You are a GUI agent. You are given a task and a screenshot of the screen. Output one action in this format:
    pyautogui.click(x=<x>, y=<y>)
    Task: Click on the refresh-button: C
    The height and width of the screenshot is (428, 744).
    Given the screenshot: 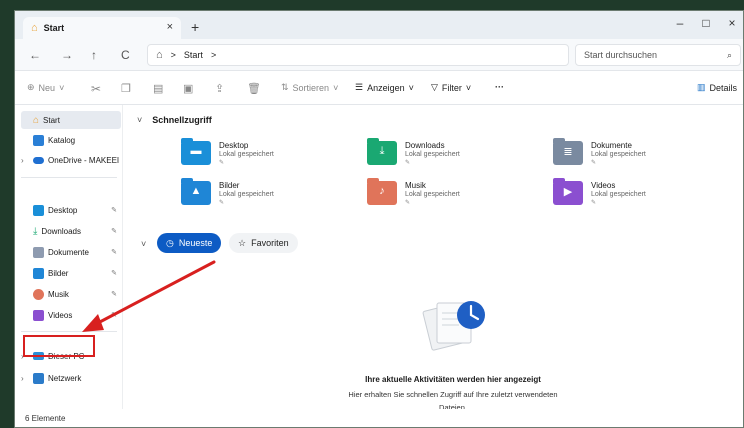 What is the action you would take?
    pyautogui.click(x=125, y=55)
    